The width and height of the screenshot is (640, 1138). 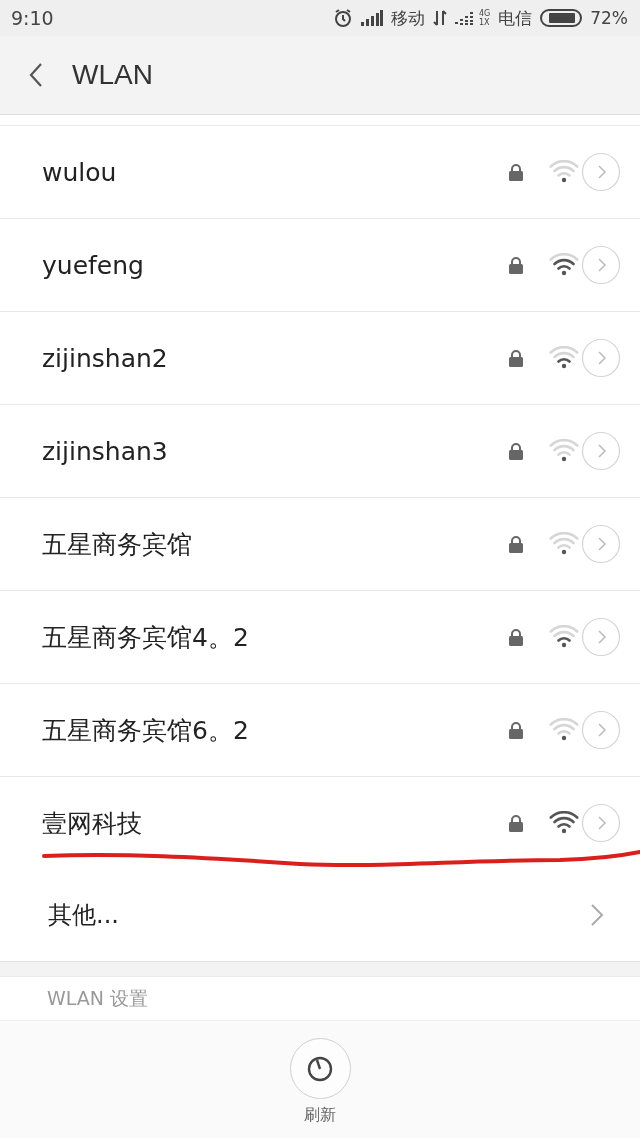 What do you see at coordinates (105, 451) in the screenshot?
I see `network-name: zijinshan3` at bounding box center [105, 451].